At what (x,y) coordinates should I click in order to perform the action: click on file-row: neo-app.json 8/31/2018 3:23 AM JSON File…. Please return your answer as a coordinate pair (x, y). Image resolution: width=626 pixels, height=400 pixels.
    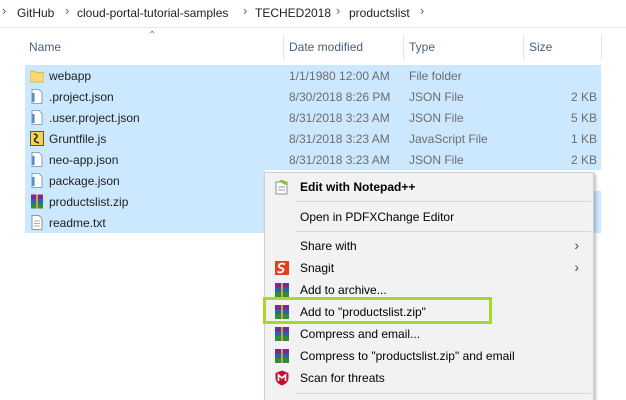
    Looking at the image, I should click on (313, 159).